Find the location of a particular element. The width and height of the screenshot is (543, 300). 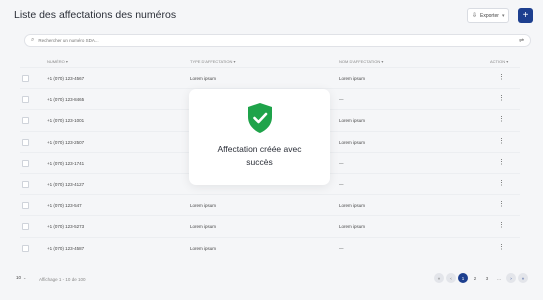

search-bar: ⌕ ⇌ is located at coordinates (277, 40).